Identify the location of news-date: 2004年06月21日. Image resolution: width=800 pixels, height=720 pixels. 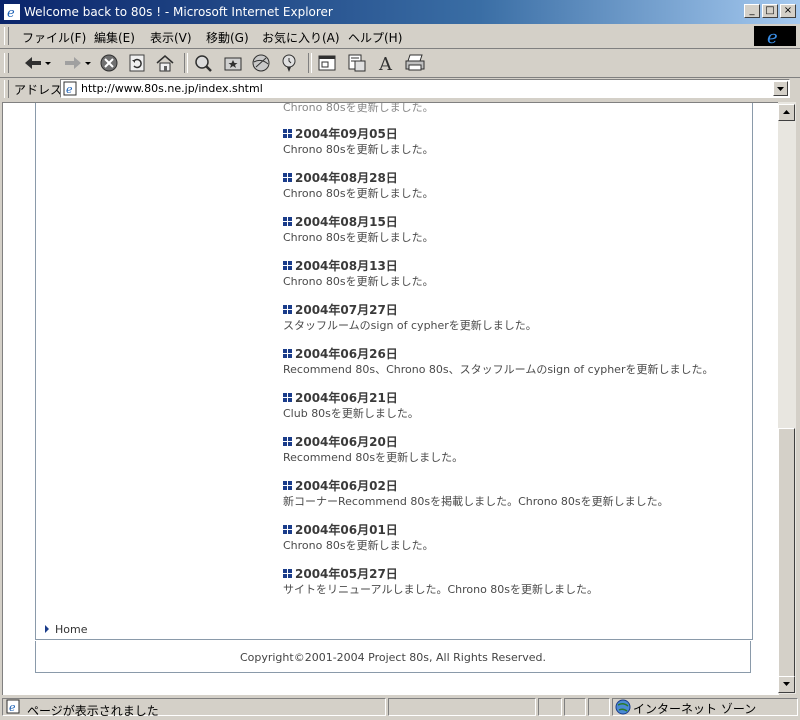
(340, 397).